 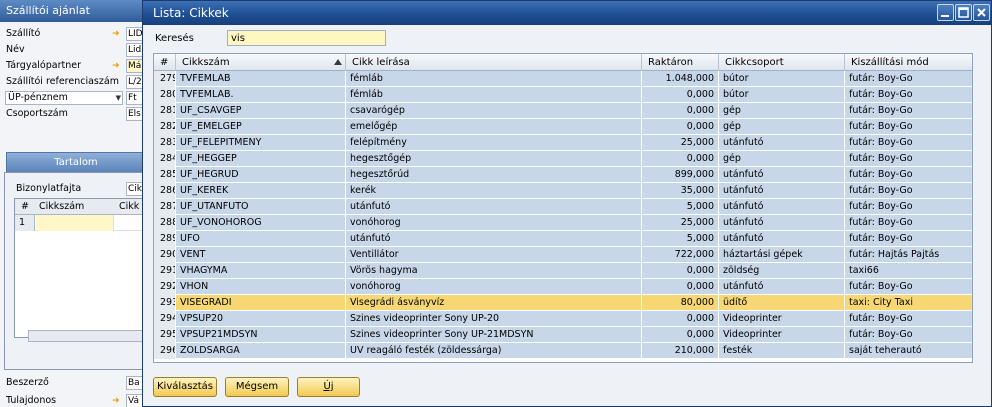 I want to click on item-description-cell: Ventillátor, so click(x=494, y=255).